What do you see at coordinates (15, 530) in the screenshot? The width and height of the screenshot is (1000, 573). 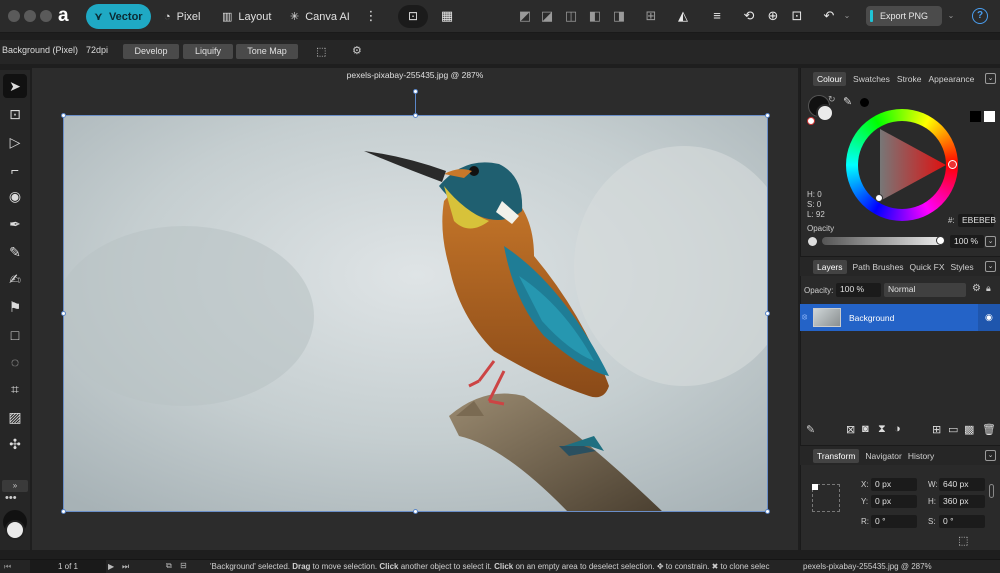 I see `fill-colour-swatch` at bounding box center [15, 530].